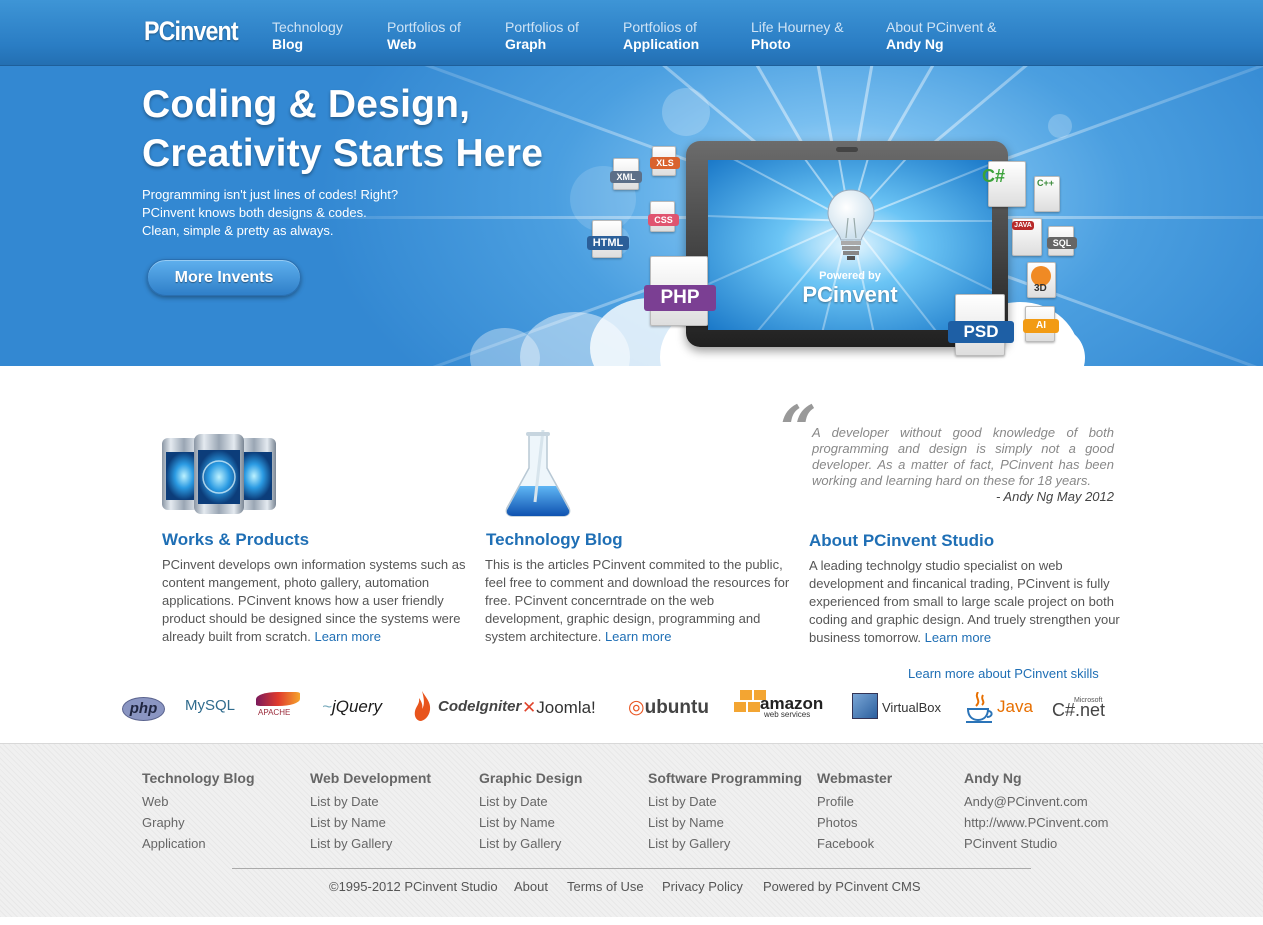  I want to click on 3d-file-icon: 3D, so click(1041, 280).